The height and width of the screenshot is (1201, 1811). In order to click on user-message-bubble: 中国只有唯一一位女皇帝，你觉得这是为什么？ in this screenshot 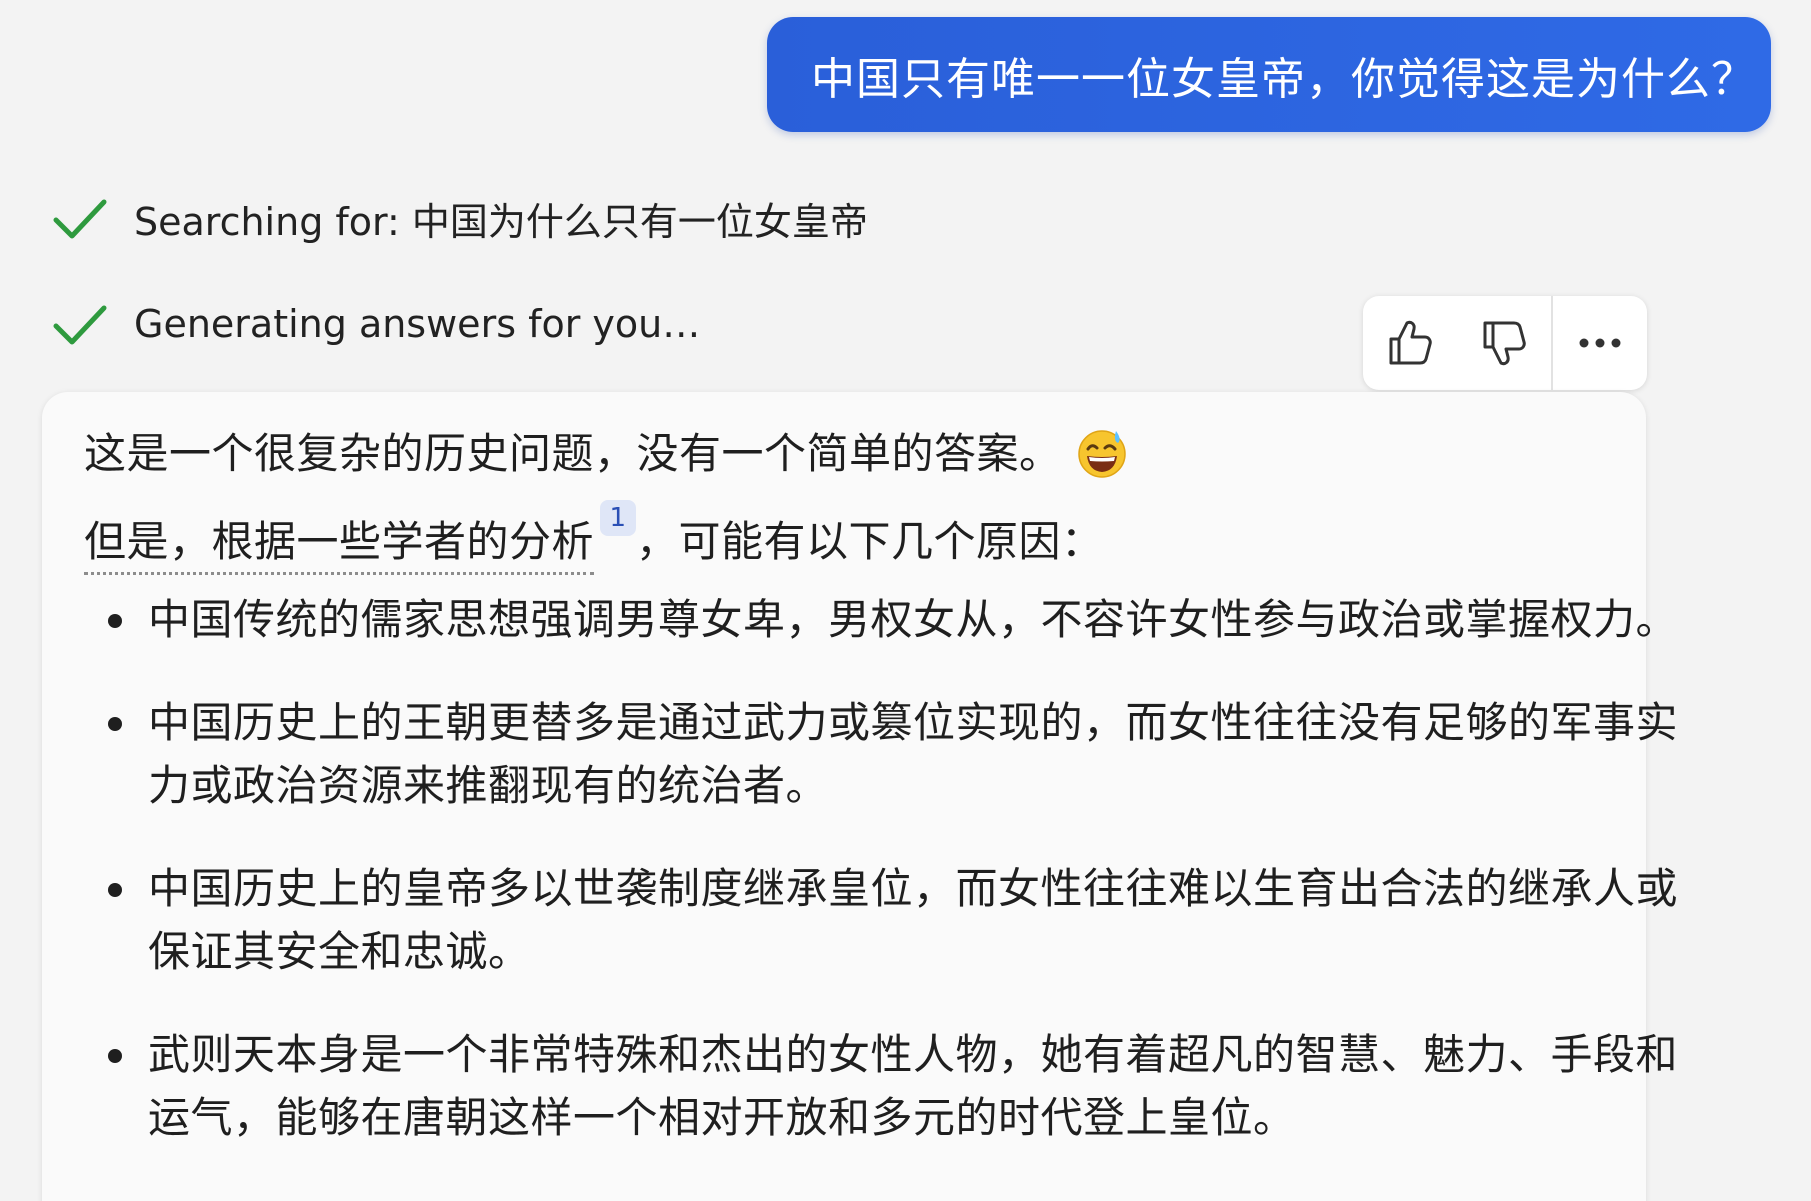, I will do `click(1269, 74)`.